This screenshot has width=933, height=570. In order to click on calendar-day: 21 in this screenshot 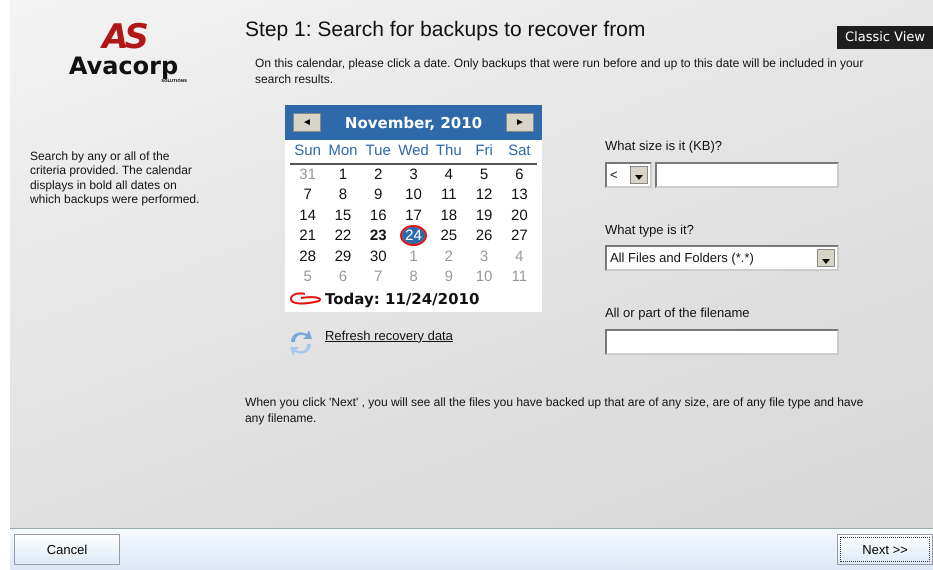, I will do `click(307, 235)`.